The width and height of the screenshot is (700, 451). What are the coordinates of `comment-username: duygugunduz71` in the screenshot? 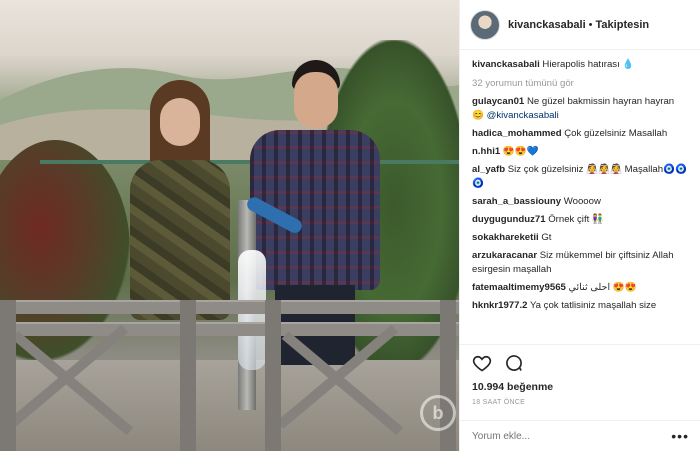 It's located at (509, 219).